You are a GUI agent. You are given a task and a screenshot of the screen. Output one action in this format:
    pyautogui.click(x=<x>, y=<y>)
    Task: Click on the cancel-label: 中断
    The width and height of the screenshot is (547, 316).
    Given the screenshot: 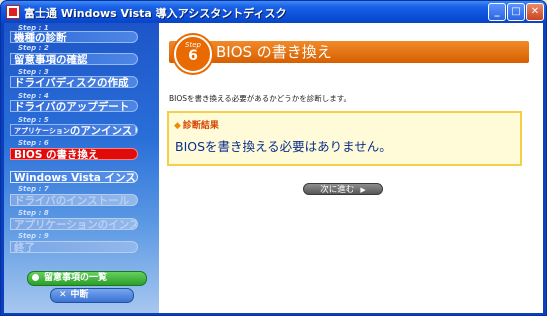 What is the action you would take?
    pyautogui.click(x=79, y=295)
    